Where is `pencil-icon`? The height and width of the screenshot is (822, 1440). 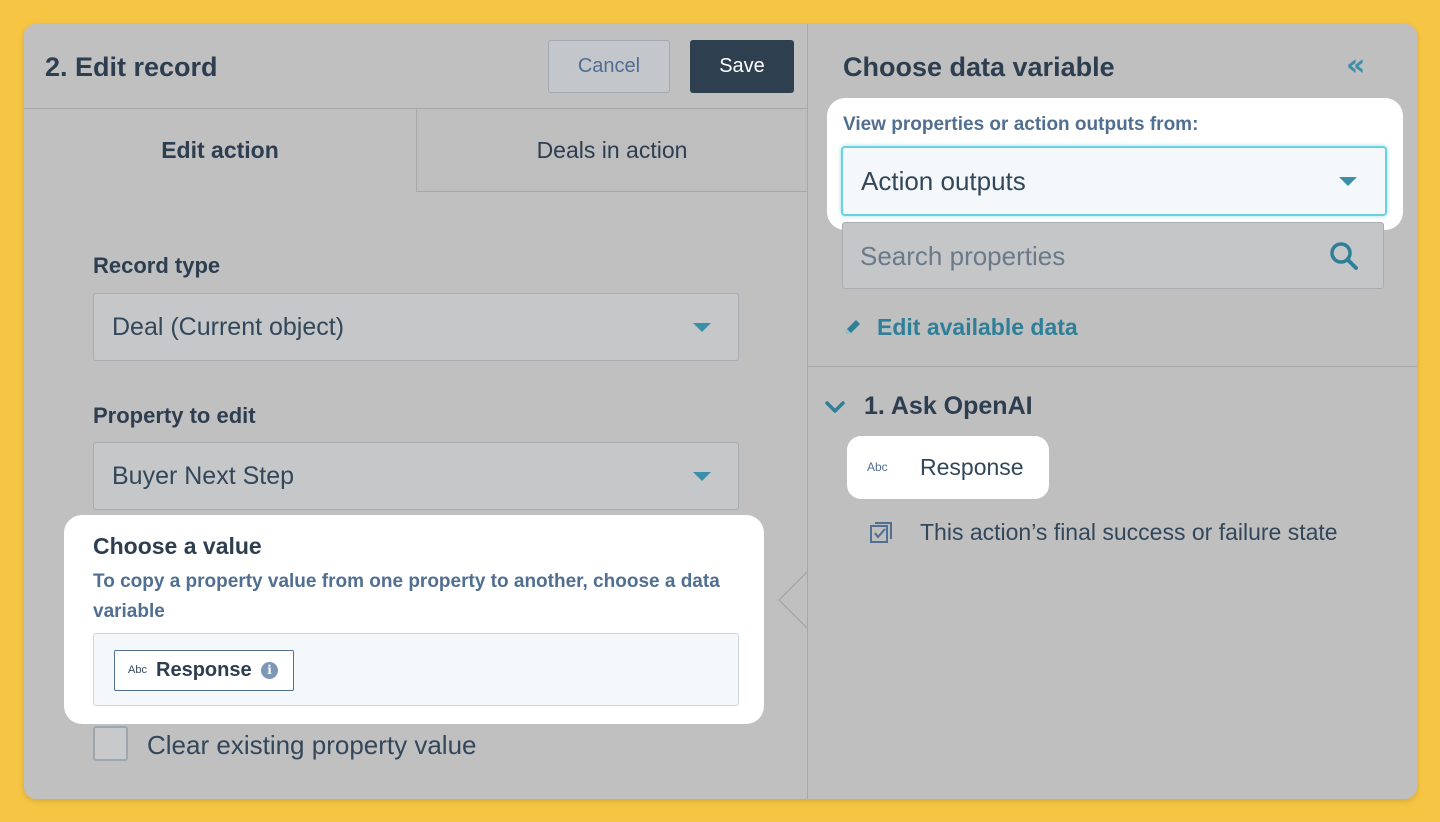
pencil-icon is located at coordinates (853, 327).